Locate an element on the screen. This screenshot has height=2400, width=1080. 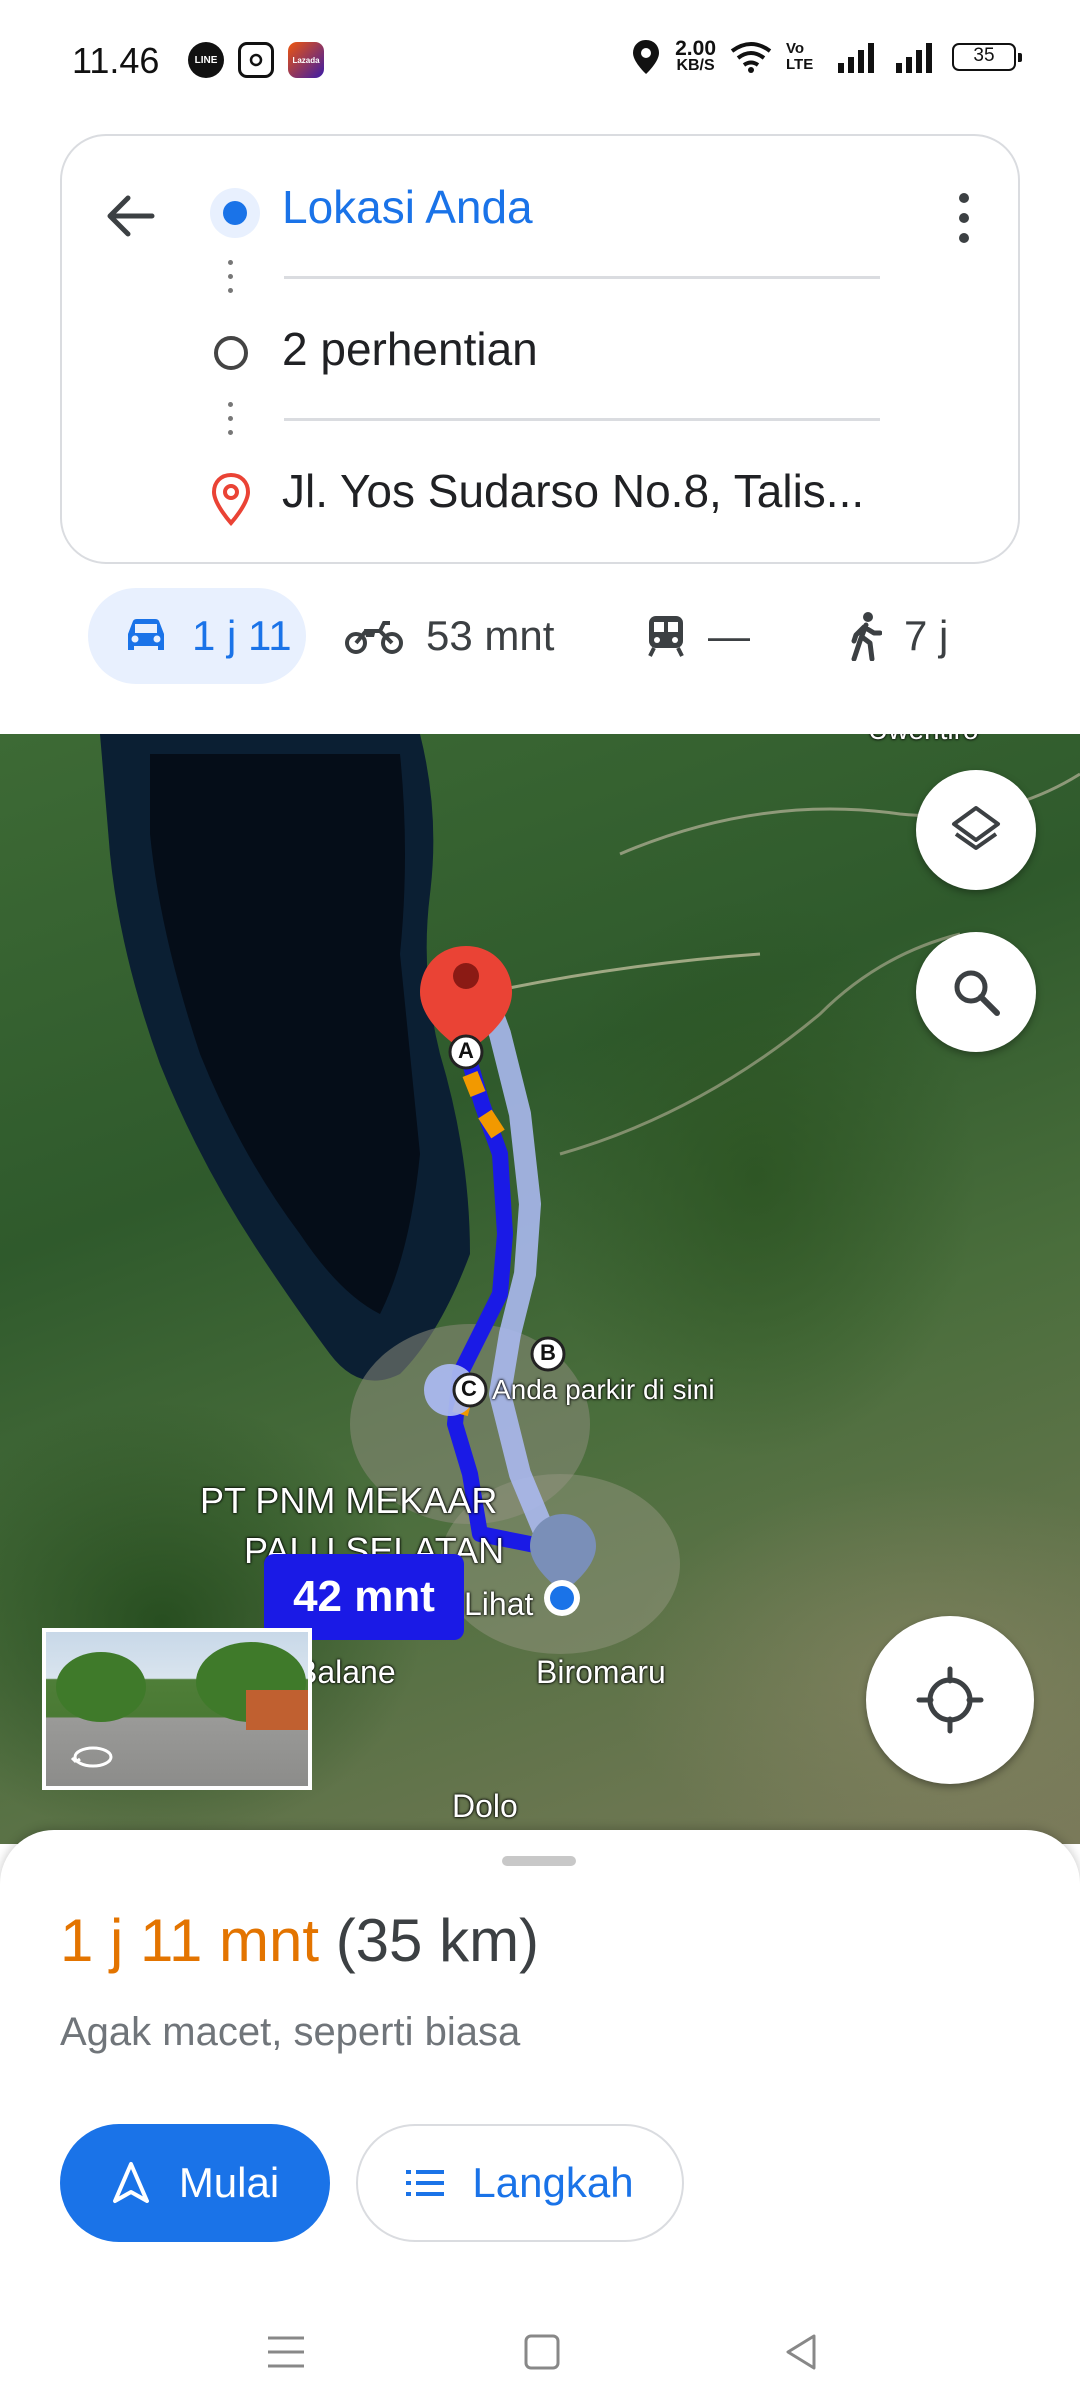
my-location-icon is located at coordinates (950, 1700).